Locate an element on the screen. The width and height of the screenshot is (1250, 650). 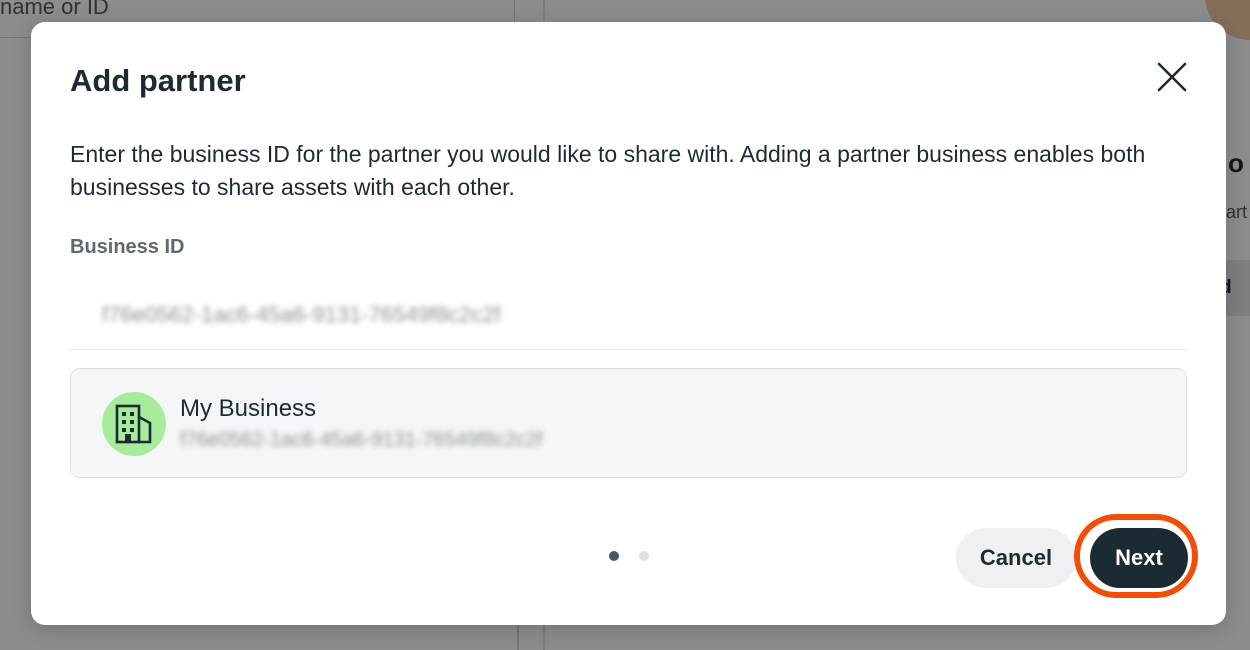
business-id-label: Business ID is located at coordinates (127, 247).